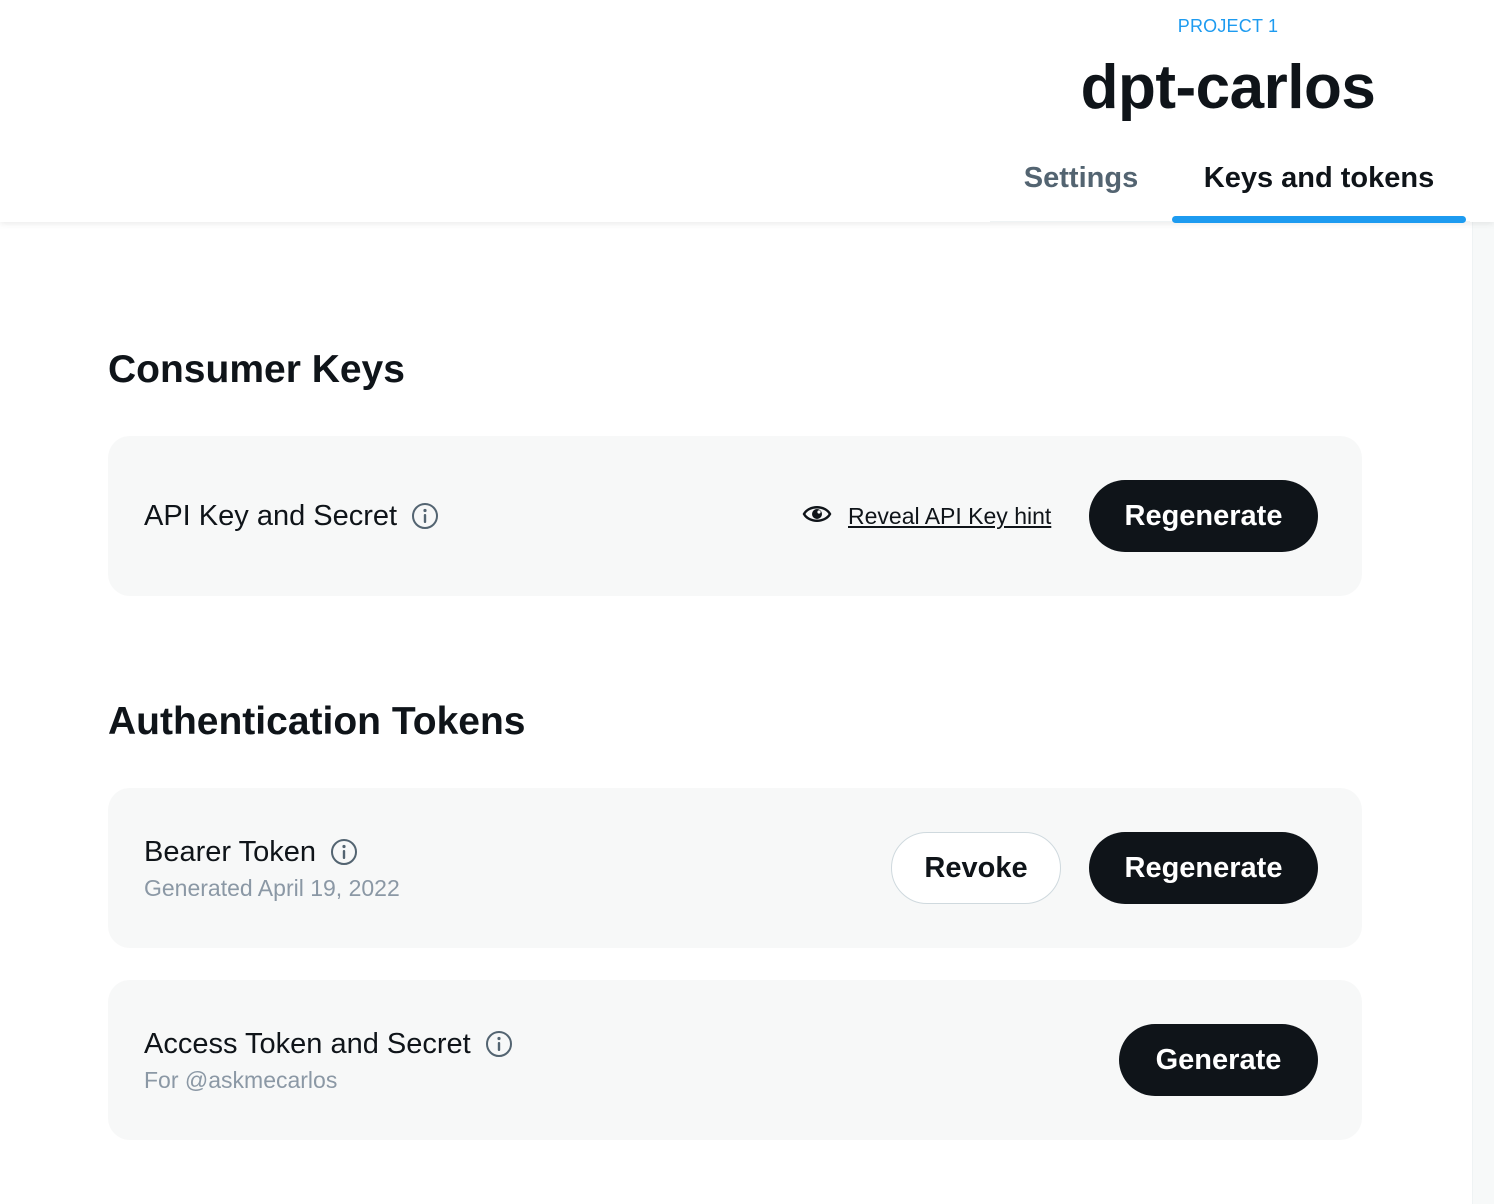 This screenshot has width=1494, height=1204. What do you see at coordinates (949, 516) in the screenshot?
I see `reveal-api-key-hint-text: Reveal API Key hint` at bounding box center [949, 516].